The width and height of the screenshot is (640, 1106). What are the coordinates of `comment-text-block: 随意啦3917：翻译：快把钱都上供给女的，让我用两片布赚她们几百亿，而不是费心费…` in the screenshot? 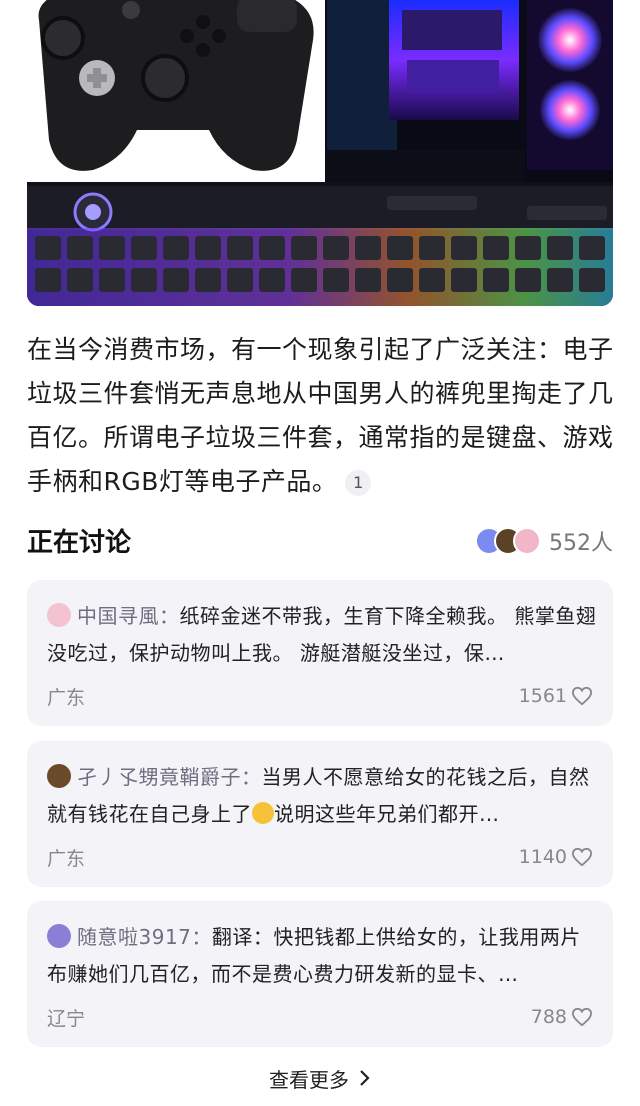 It's located at (322, 956).